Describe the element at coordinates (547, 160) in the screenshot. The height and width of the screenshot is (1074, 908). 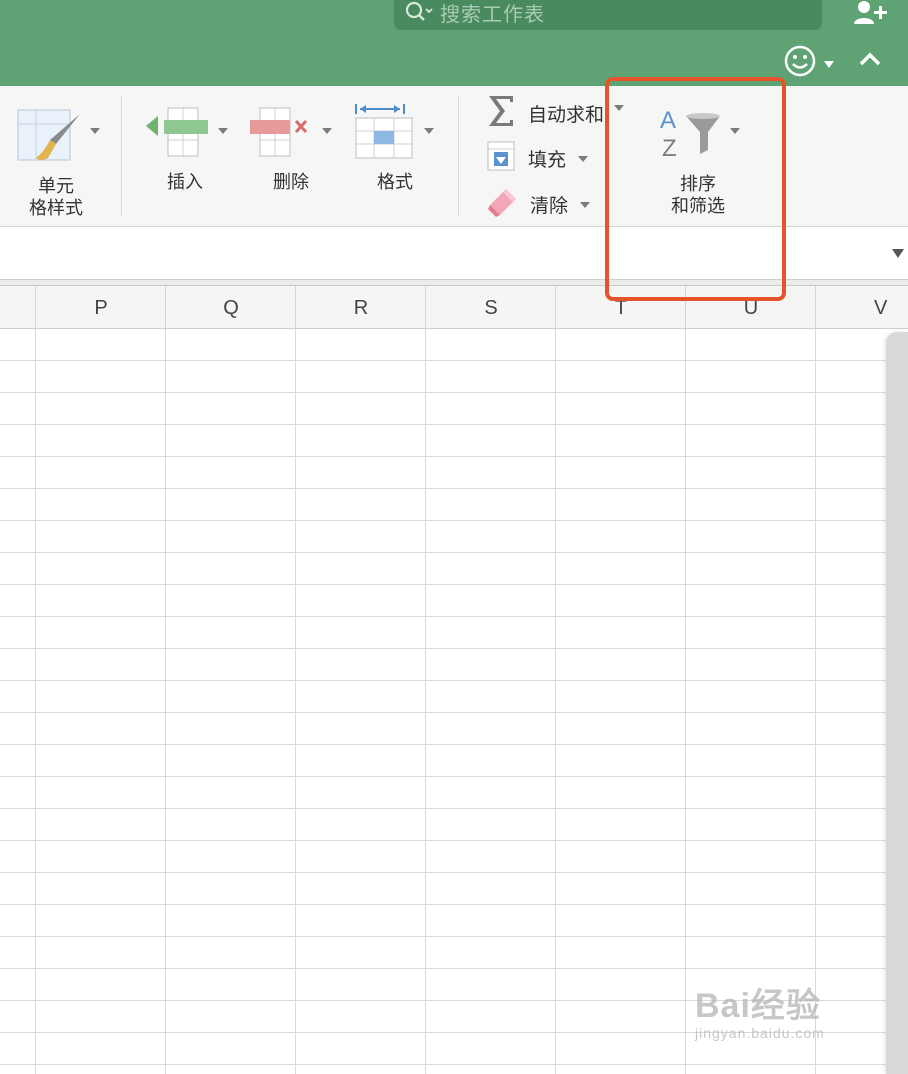
I see `fill-label: 填充` at that location.